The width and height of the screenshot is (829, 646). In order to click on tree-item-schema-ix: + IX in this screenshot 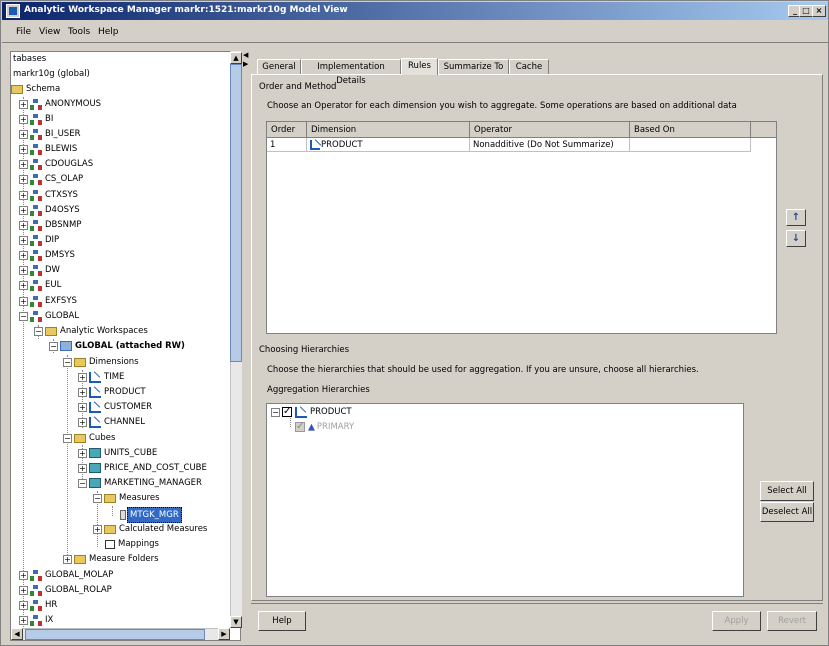, I will do `click(37, 620)`.